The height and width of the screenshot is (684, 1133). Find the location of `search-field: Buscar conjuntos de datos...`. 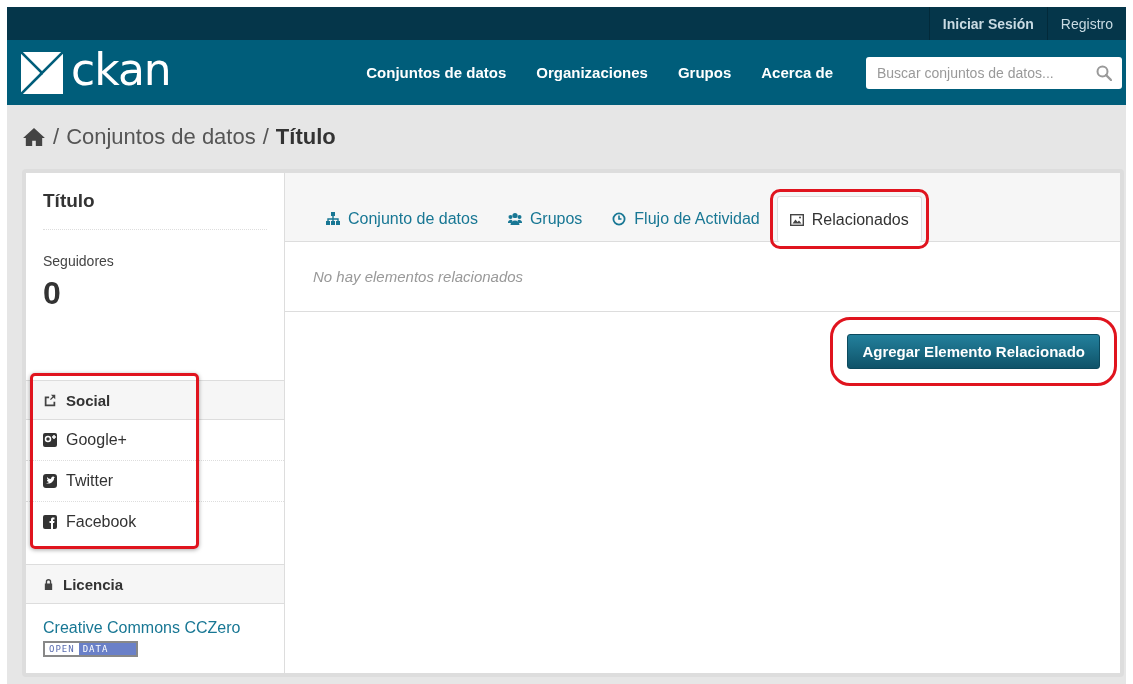

search-field: Buscar conjuntos de datos... is located at coordinates (994, 72).